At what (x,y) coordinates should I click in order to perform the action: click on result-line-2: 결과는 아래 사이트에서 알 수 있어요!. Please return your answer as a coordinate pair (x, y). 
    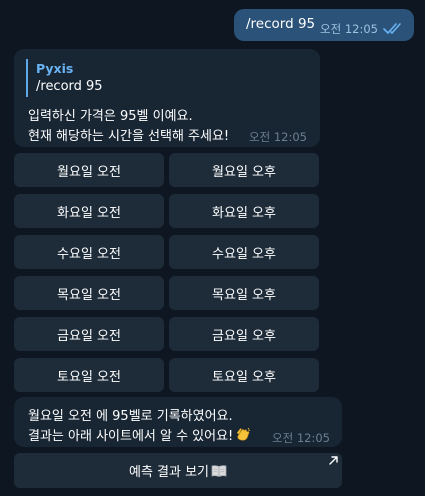
    Looking at the image, I should click on (131, 436).